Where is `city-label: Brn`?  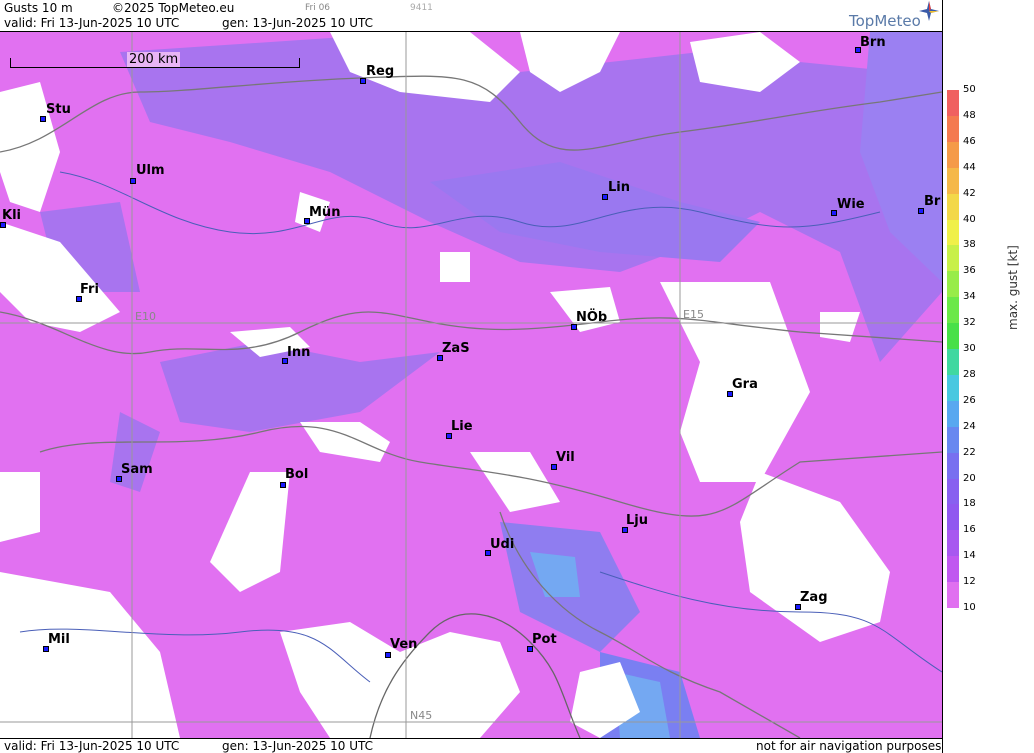 city-label: Brn is located at coordinates (873, 42).